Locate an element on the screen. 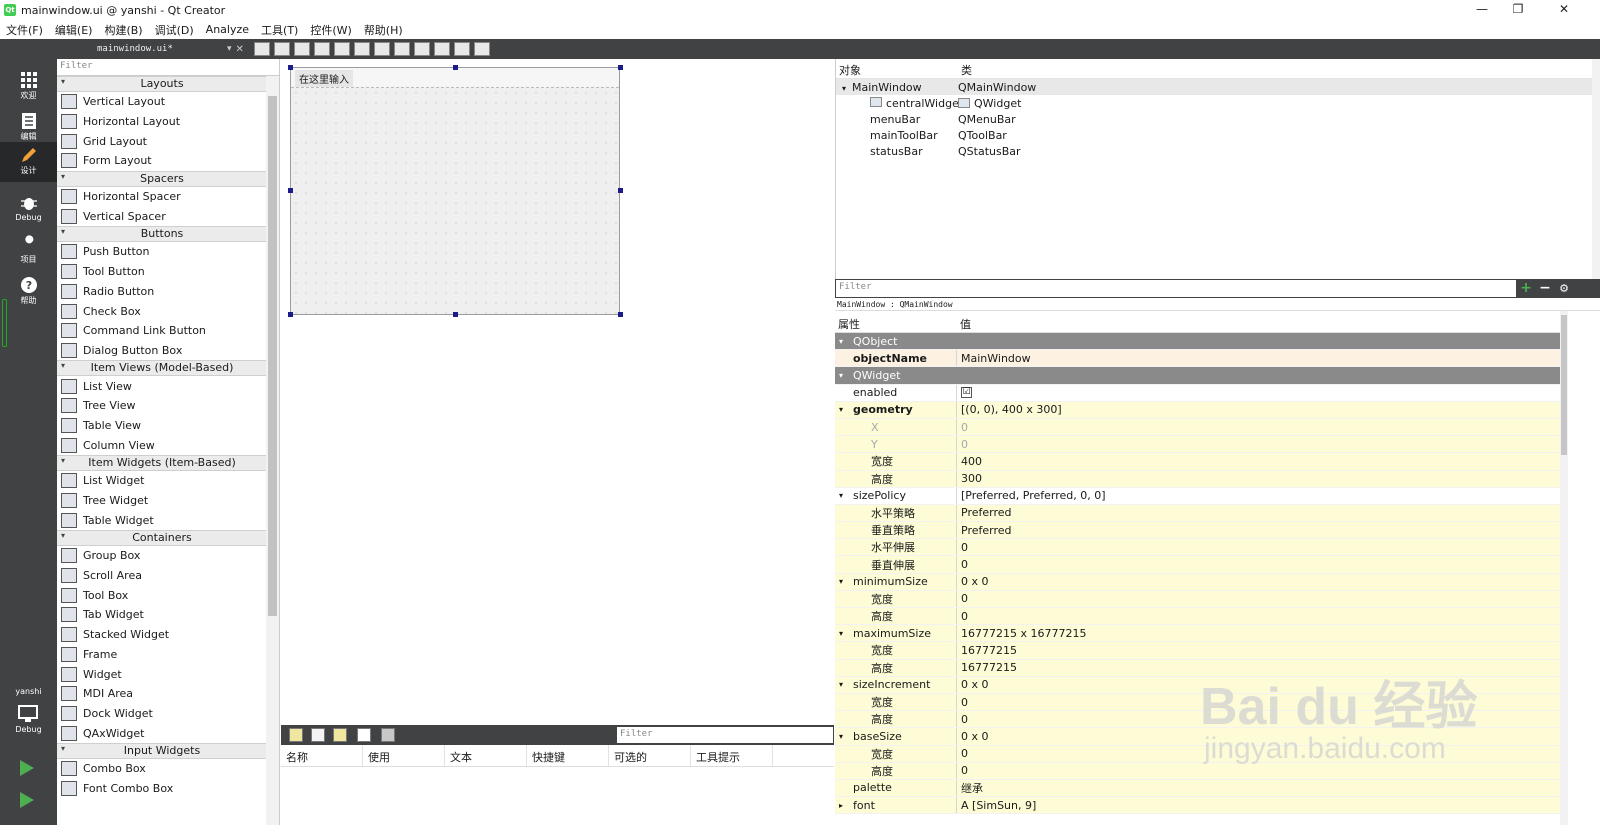 This screenshot has height=825, width=1600. object-row-mainwindow: ▾ MainWindow QMainWindow is located at coordinates (1218, 87).